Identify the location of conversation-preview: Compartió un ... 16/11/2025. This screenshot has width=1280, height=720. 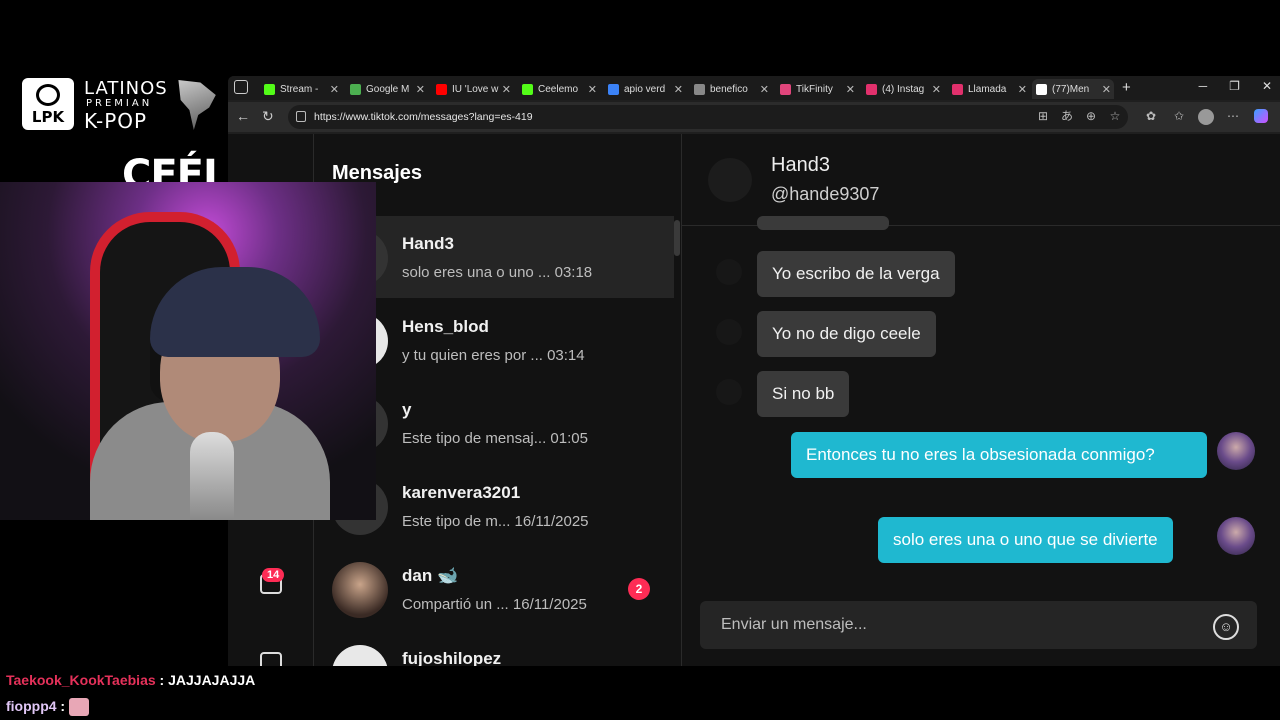
(494, 604).